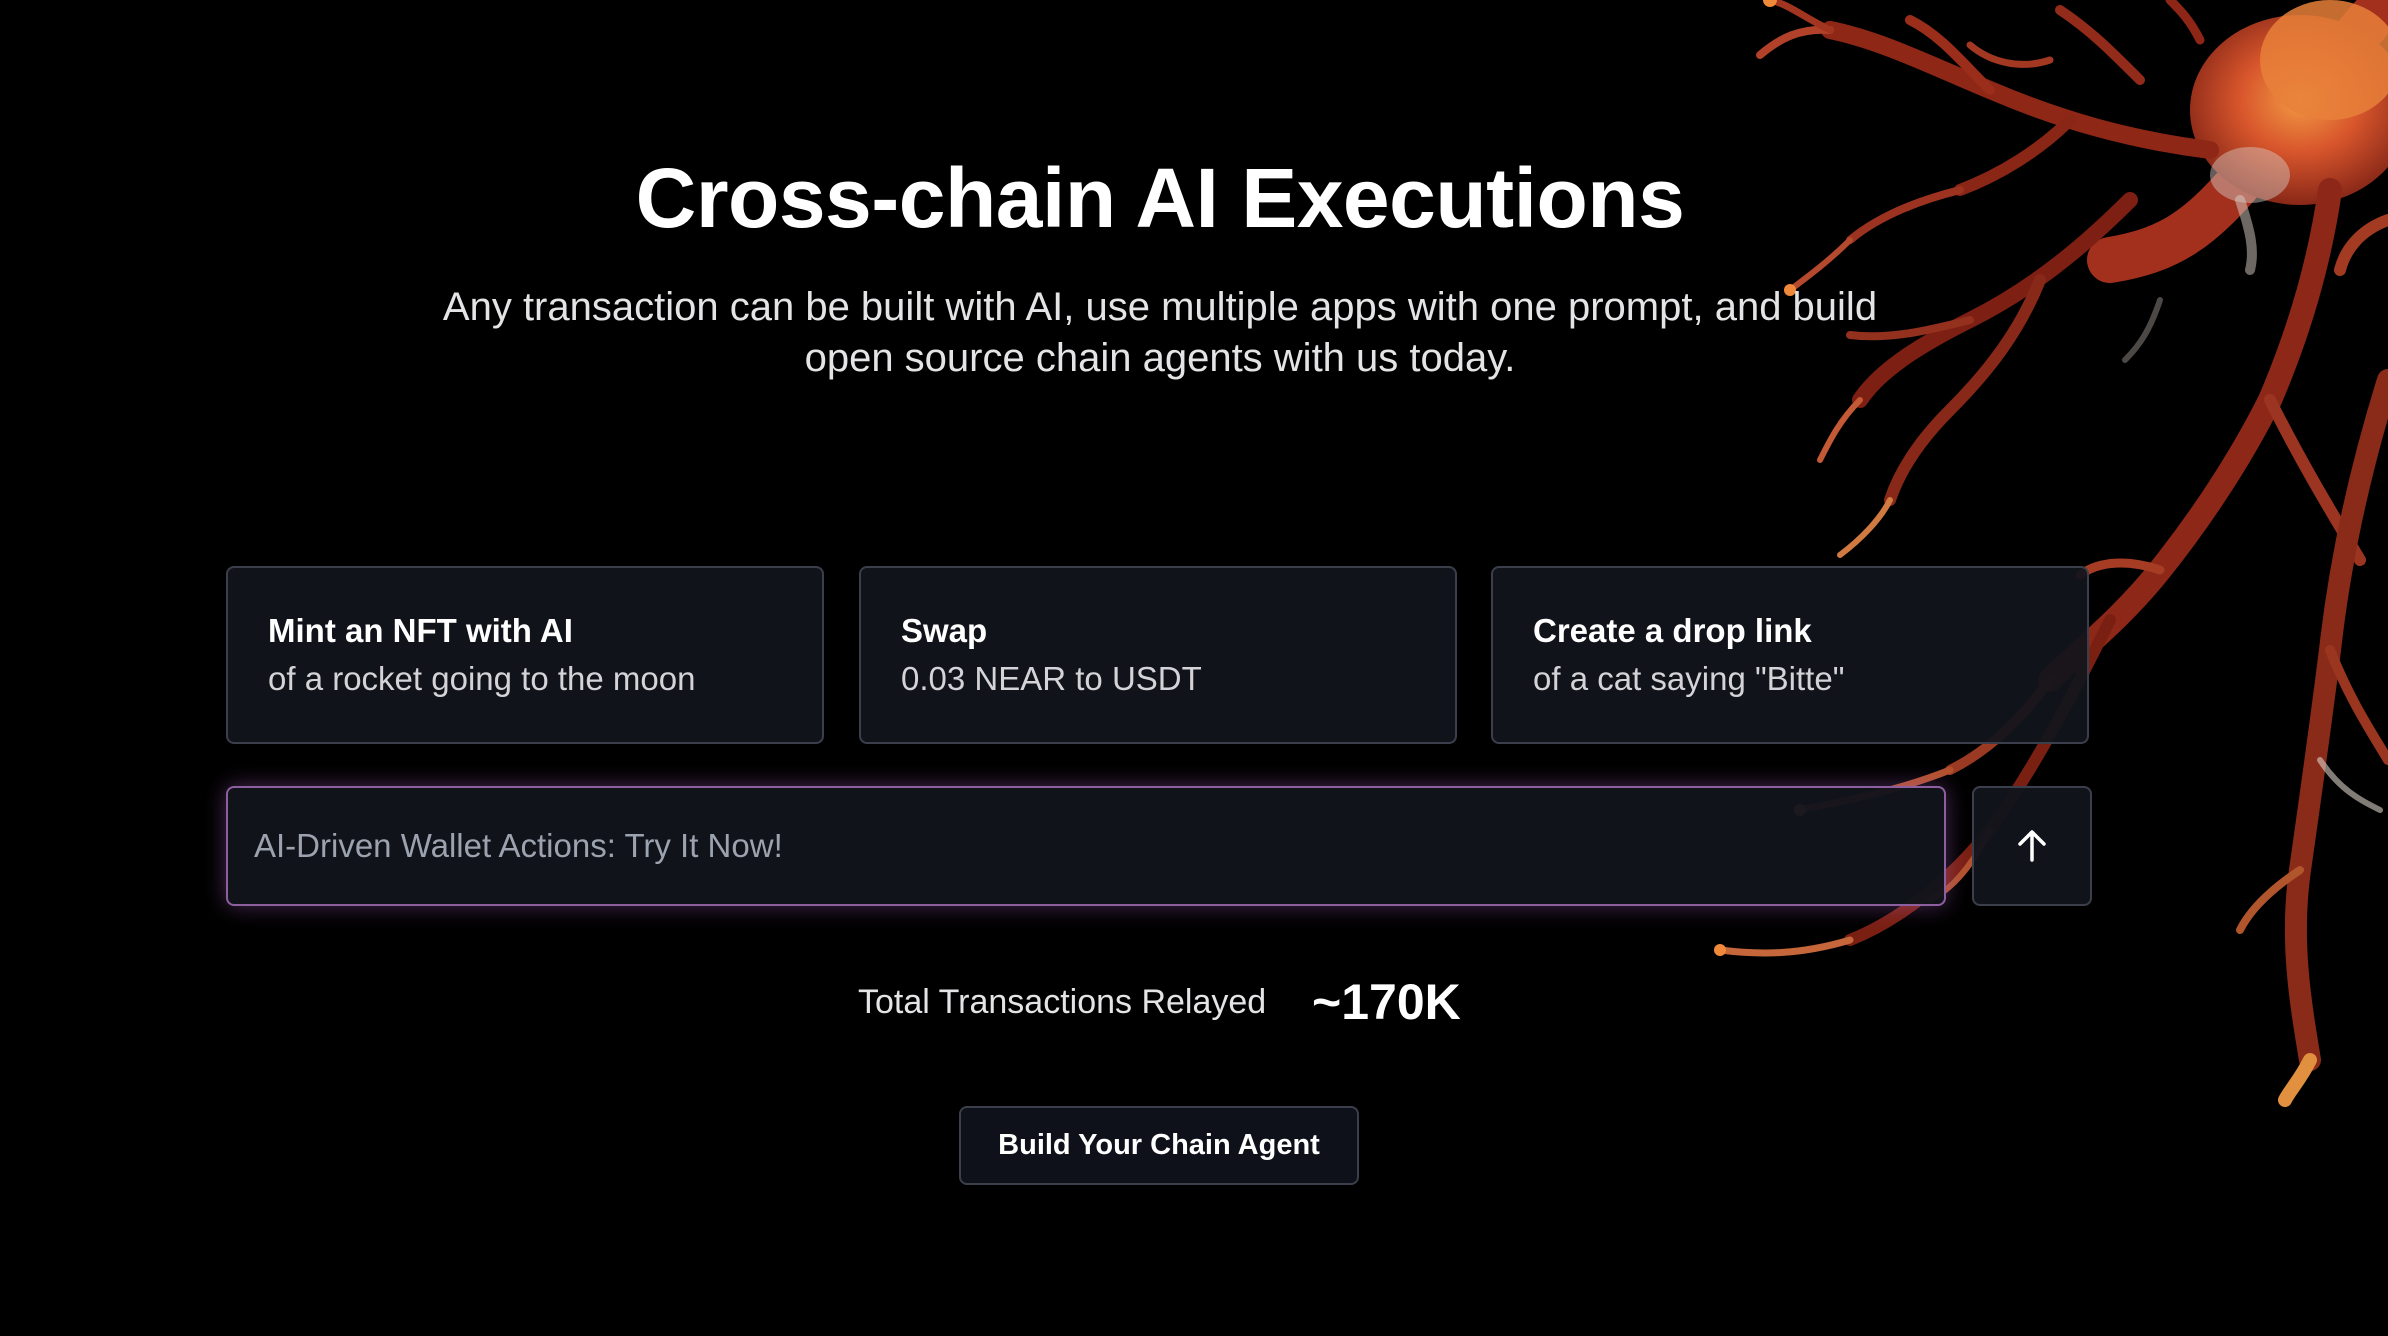  I want to click on prompt-input, so click(1086, 846).